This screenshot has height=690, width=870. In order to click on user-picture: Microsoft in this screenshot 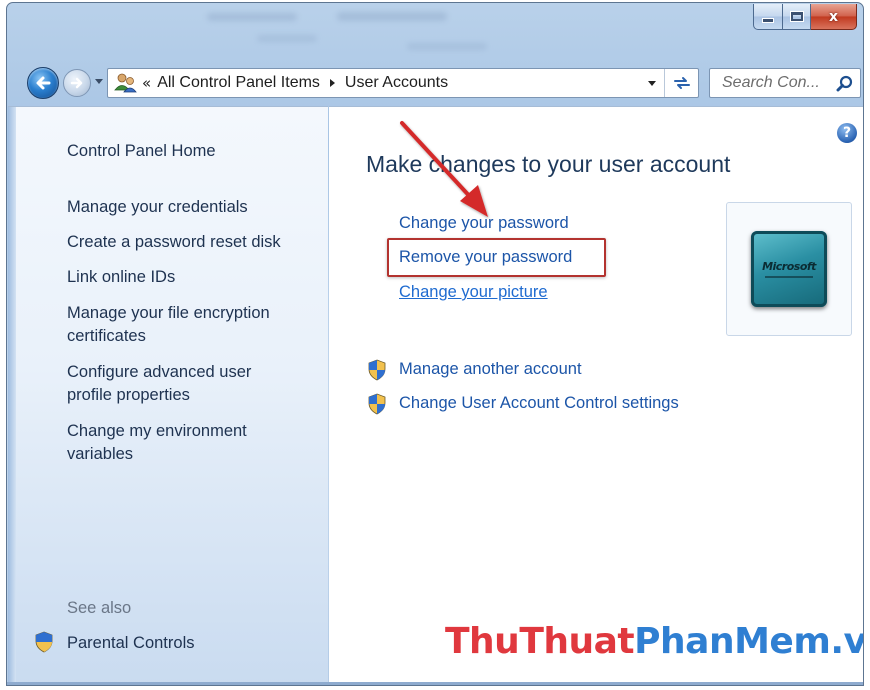, I will do `click(789, 269)`.